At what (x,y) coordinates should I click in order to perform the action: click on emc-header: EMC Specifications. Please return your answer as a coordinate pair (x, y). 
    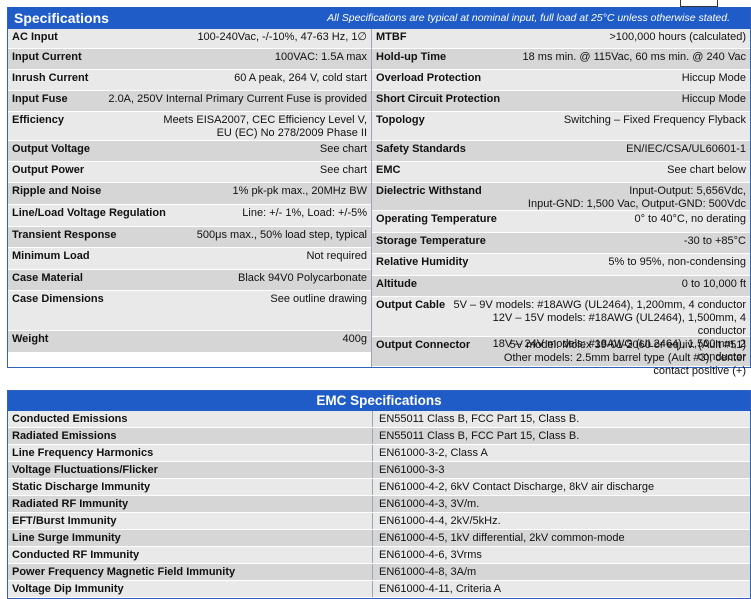
    Looking at the image, I should click on (379, 401).